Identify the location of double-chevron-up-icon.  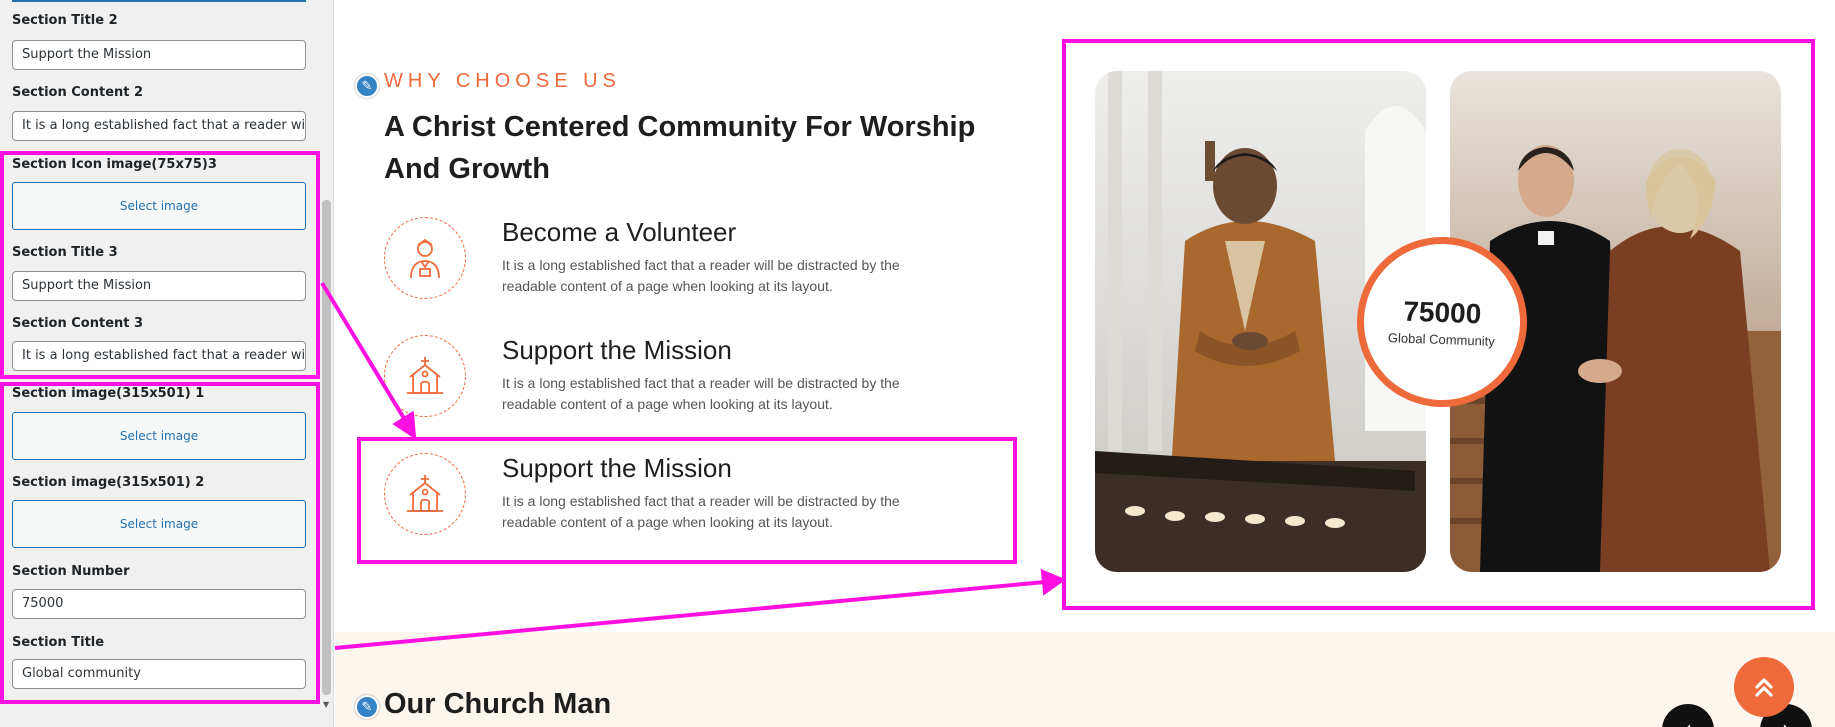
(1764, 687).